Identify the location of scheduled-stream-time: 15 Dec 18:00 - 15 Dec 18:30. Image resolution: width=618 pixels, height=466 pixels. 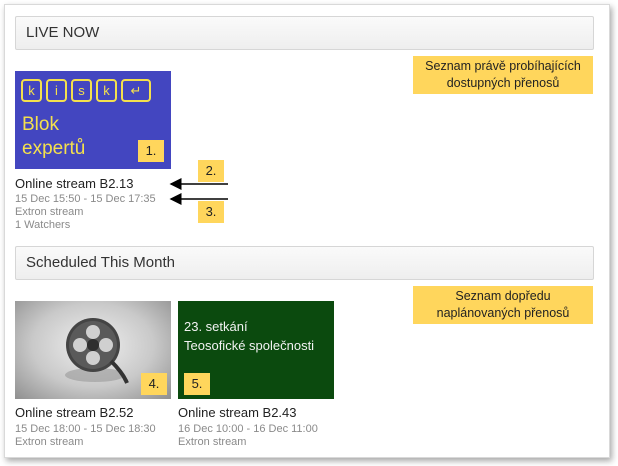
(85, 429).